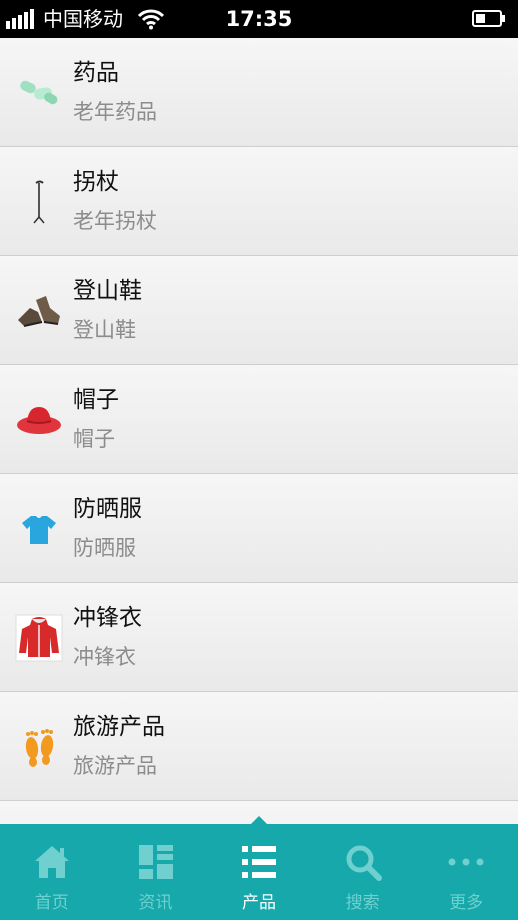 This screenshot has height=920, width=518. I want to click on tab-products: 产品, so click(259, 872).